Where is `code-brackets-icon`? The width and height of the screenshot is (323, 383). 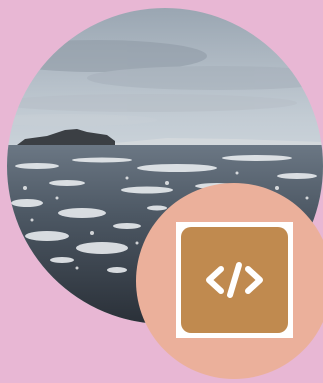
code-brackets-icon is located at coordinates (234, 280).